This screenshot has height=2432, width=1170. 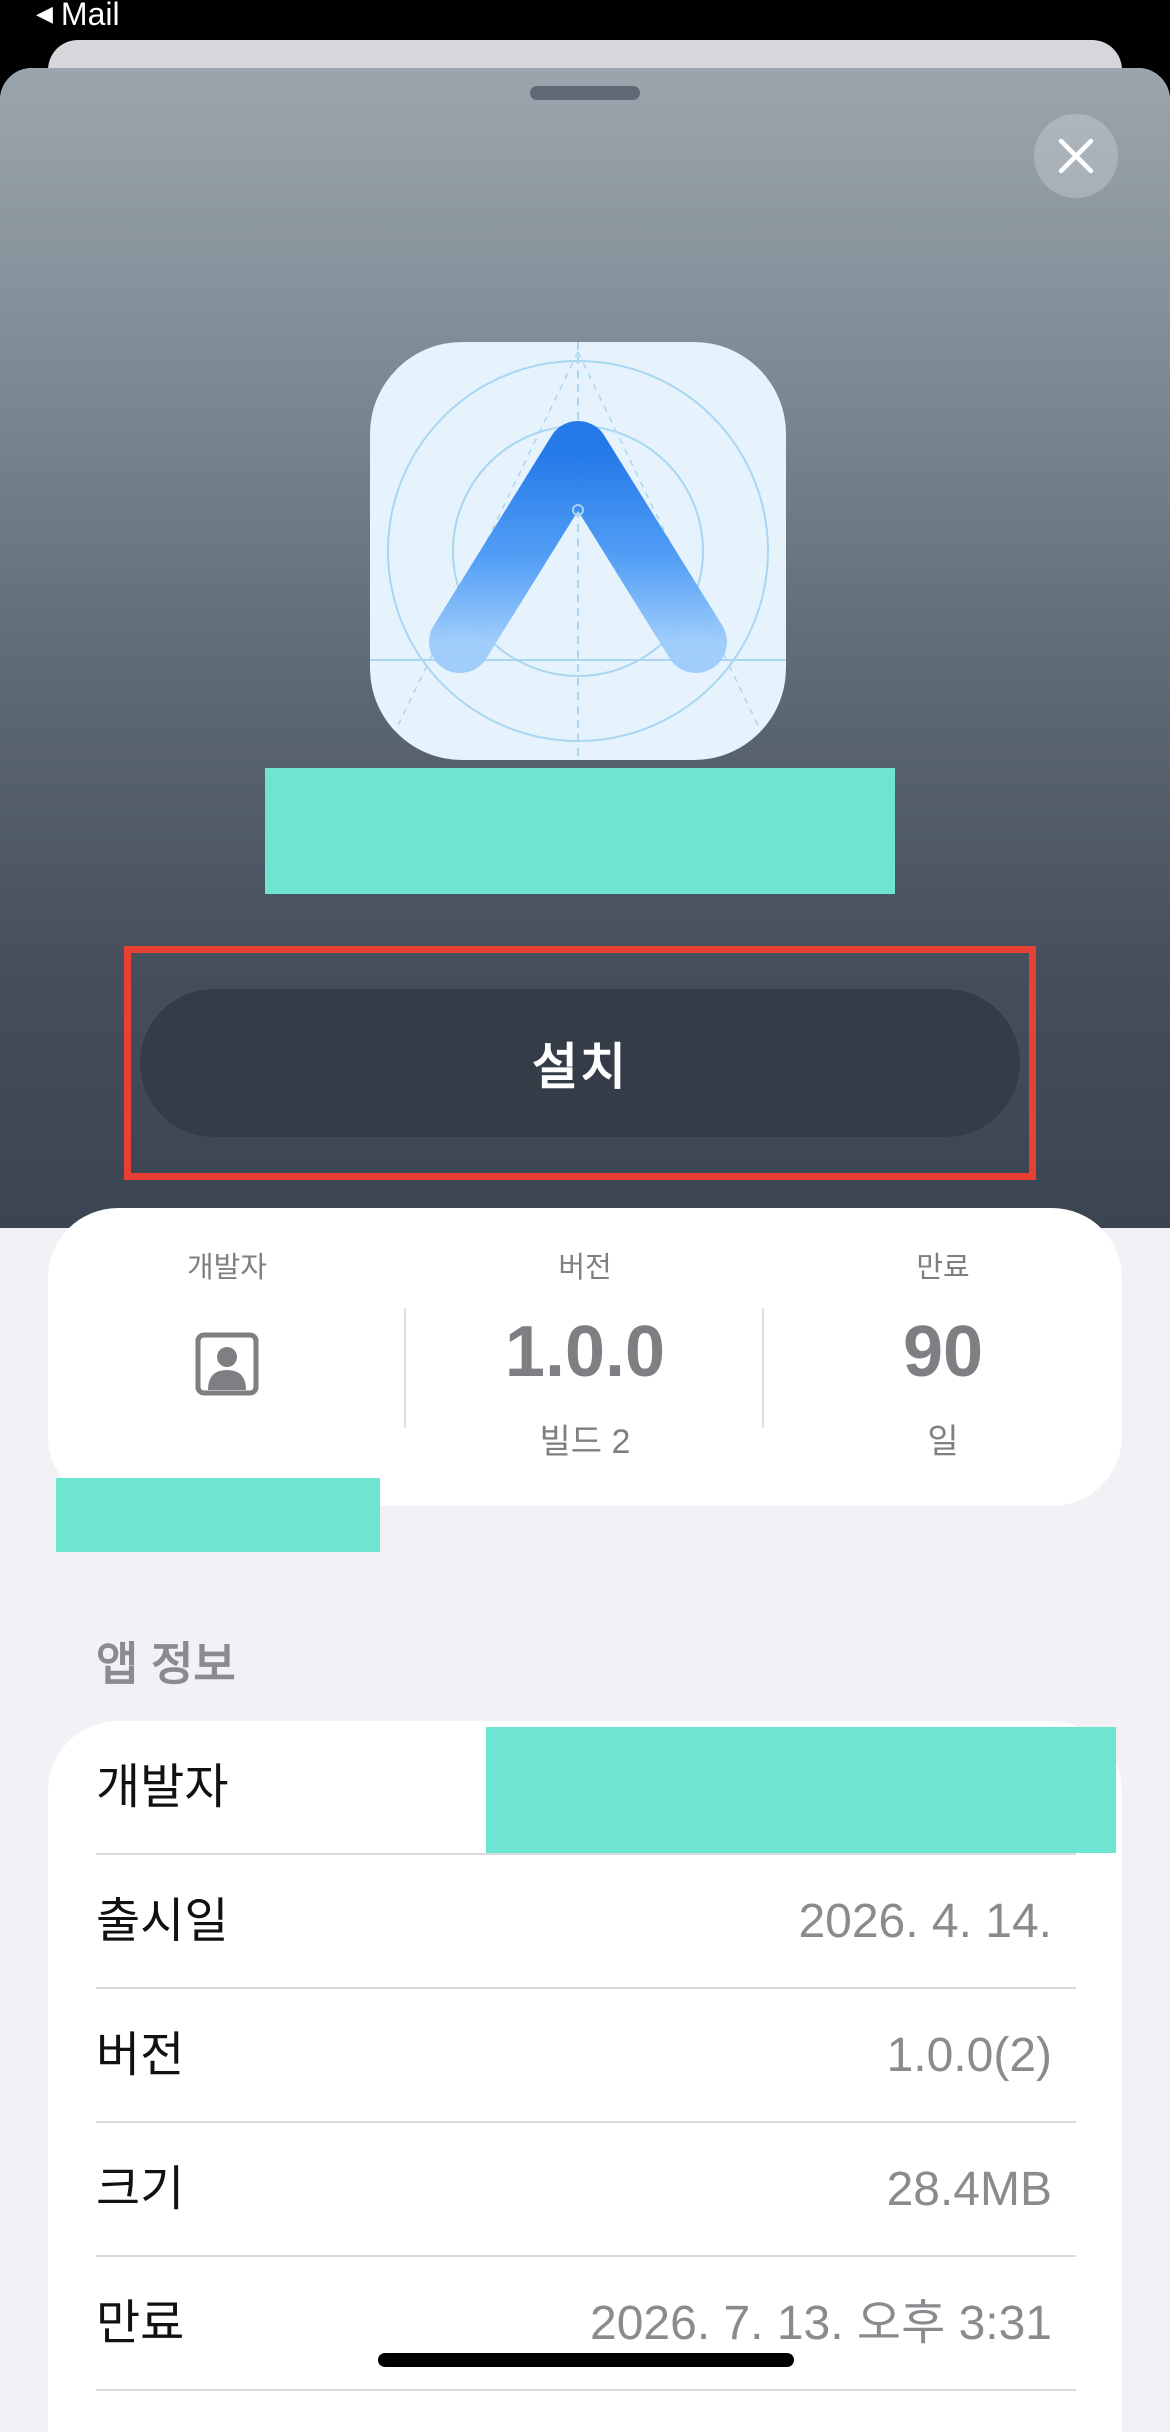 What do you see at coordinates (580, 831) in the screenshot?
I see `app-name-redaction` at bounding box center [580, 831].